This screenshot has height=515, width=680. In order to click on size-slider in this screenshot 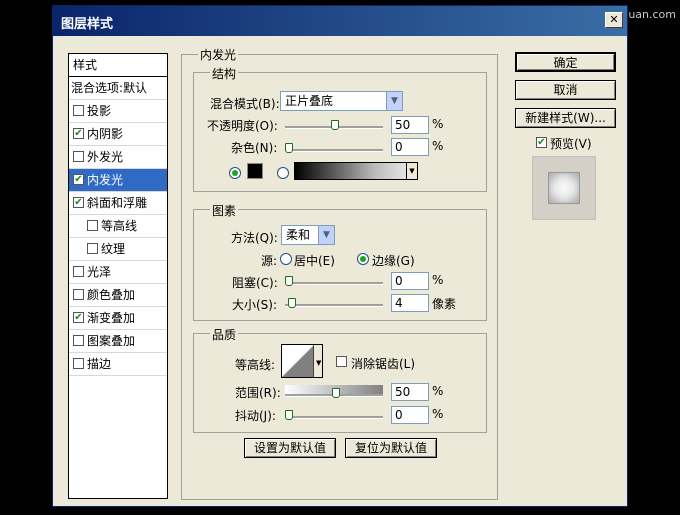, I will do `click(334, 303)`.